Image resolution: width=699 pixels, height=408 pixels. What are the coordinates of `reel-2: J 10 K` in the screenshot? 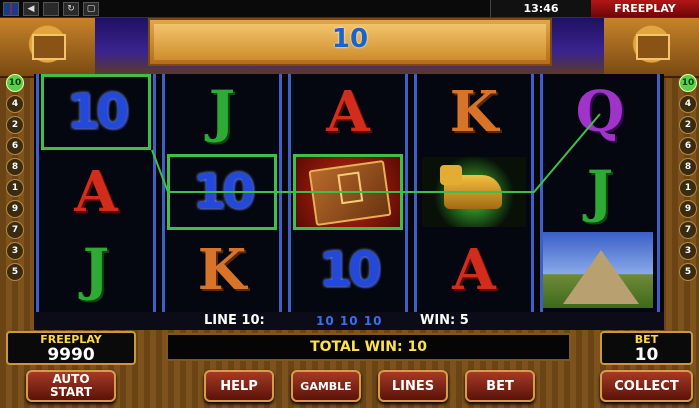 It's located at (222, 193).